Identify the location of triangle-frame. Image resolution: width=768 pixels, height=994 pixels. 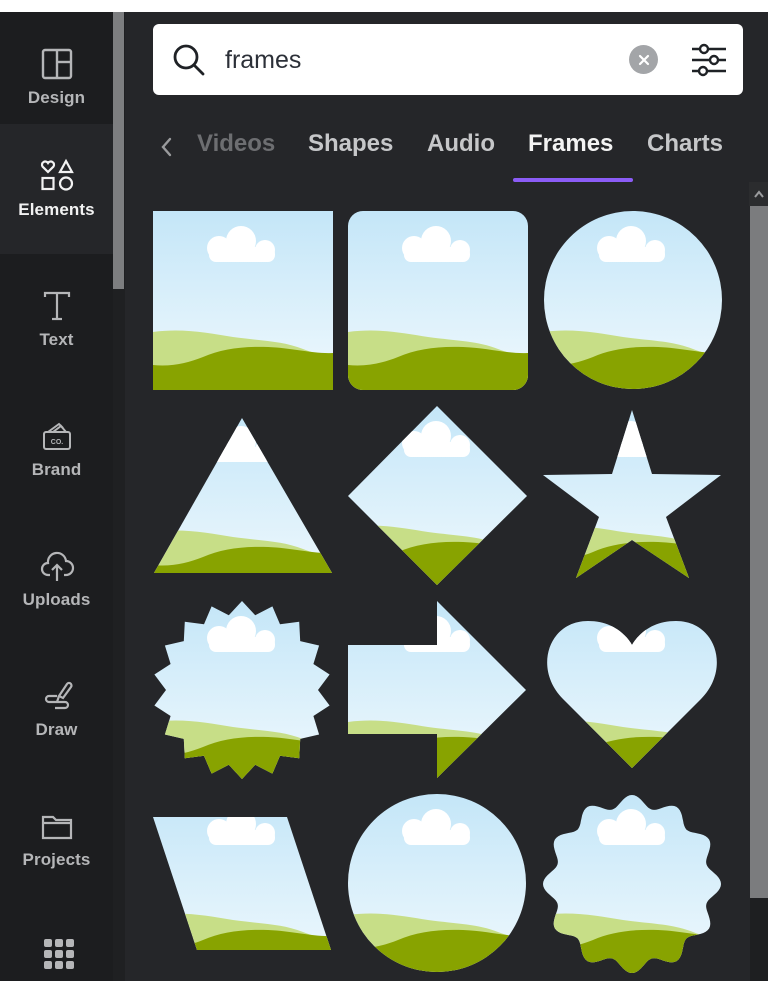
(243, 501).